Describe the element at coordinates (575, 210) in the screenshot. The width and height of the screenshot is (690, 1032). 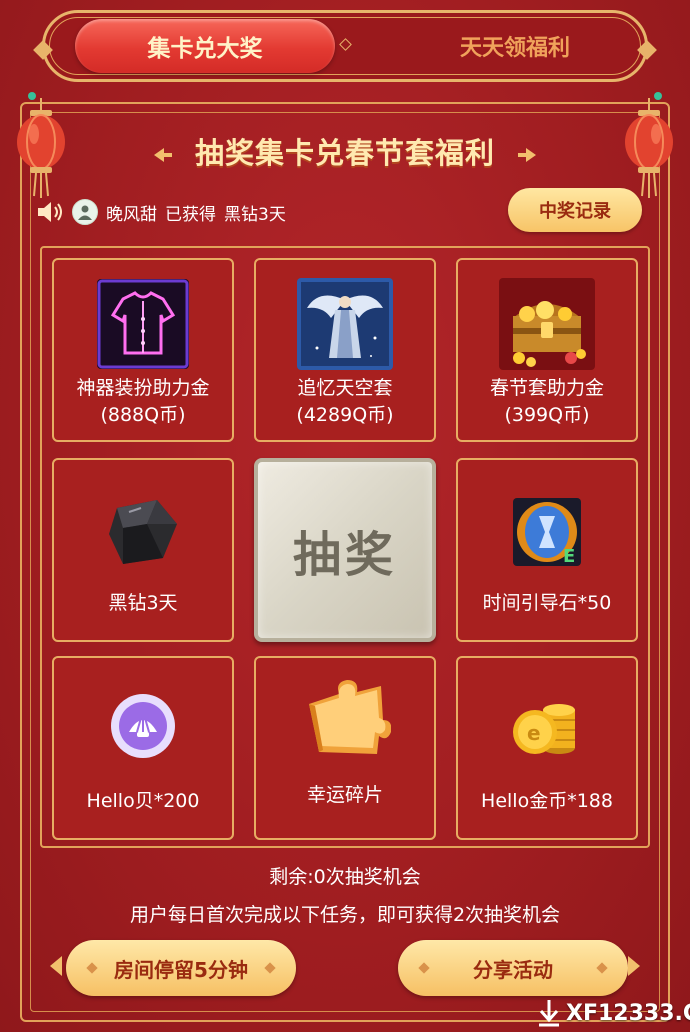
I see `prize-record-button: 中奖记录` at that location.